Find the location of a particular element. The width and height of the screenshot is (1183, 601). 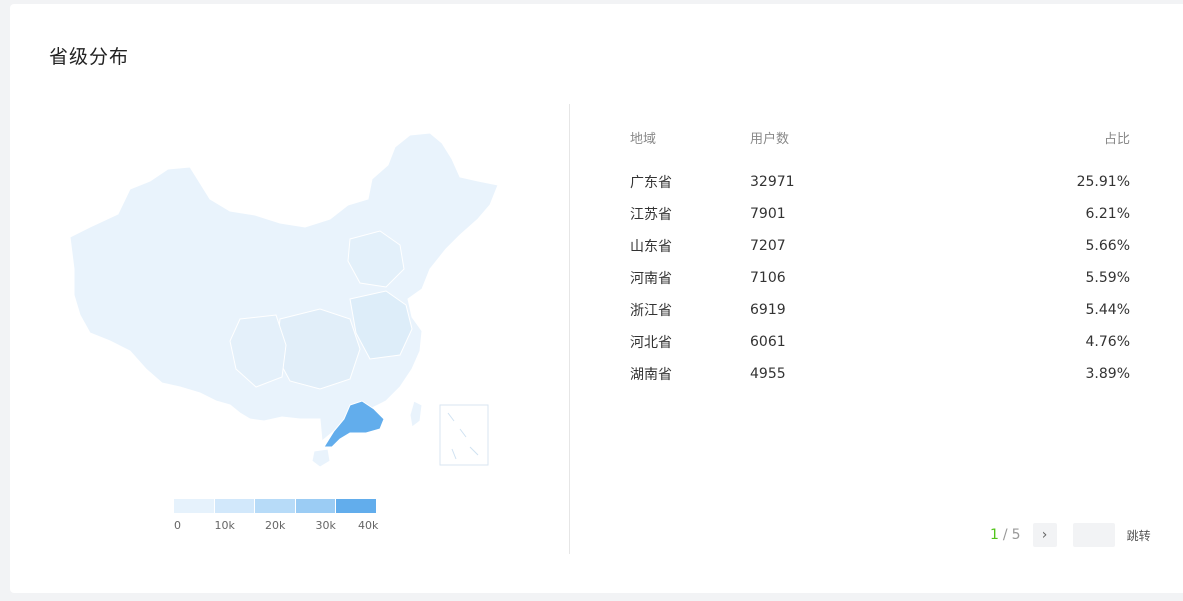

legend-tick-label: 10k is located at coordinates (224, 525).